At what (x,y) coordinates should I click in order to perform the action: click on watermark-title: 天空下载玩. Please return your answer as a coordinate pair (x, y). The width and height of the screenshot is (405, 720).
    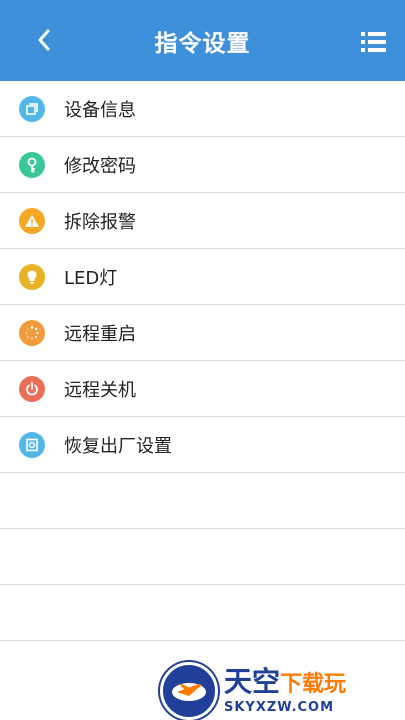
    Looking at the image, I should click on (285, 683).